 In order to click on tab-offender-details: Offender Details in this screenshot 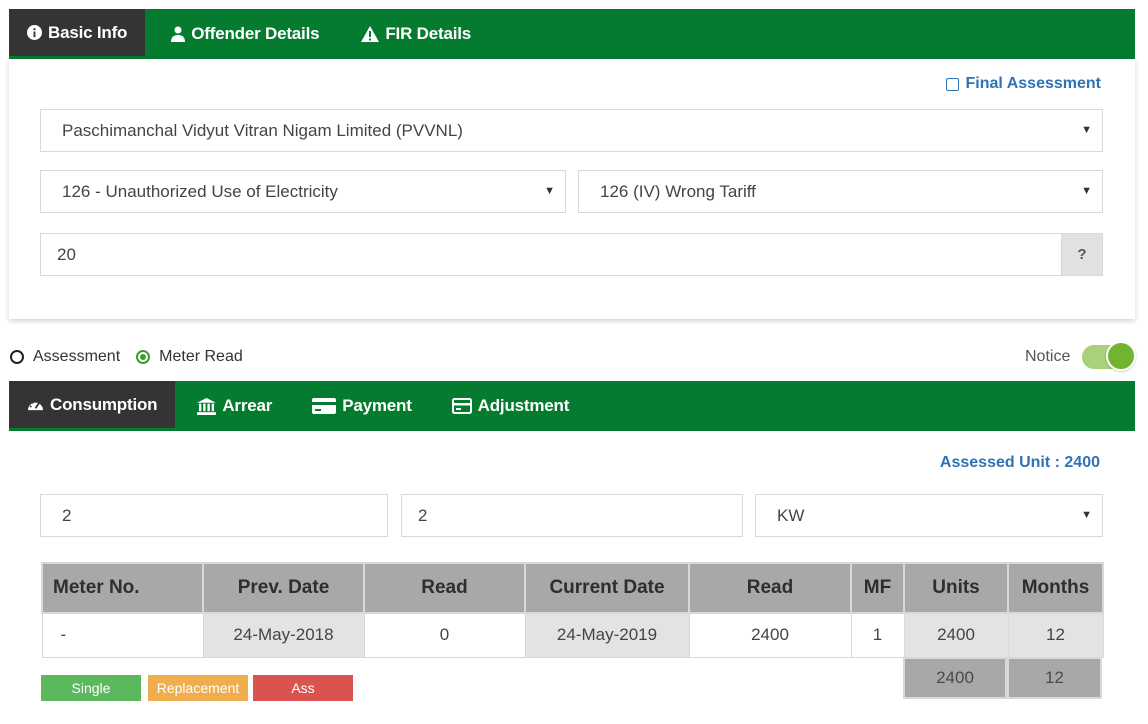, I will do `click(241, 34)`.